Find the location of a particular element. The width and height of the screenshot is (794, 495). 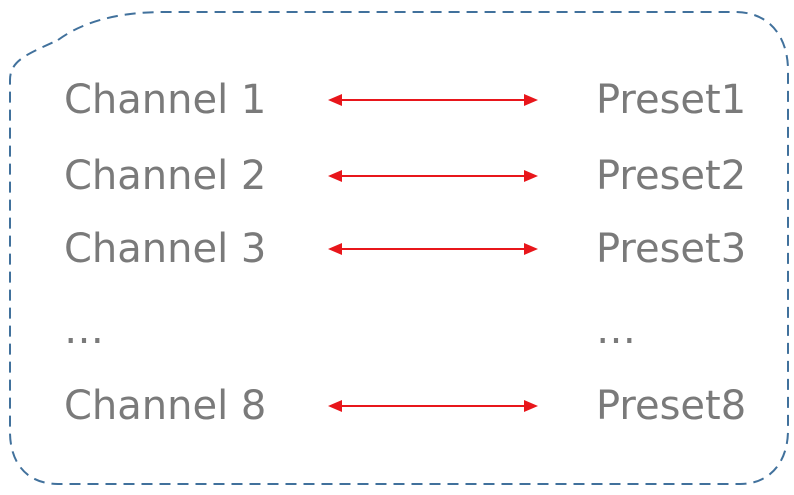

preset-label: Preset3 is located at coordinates (671, 249).